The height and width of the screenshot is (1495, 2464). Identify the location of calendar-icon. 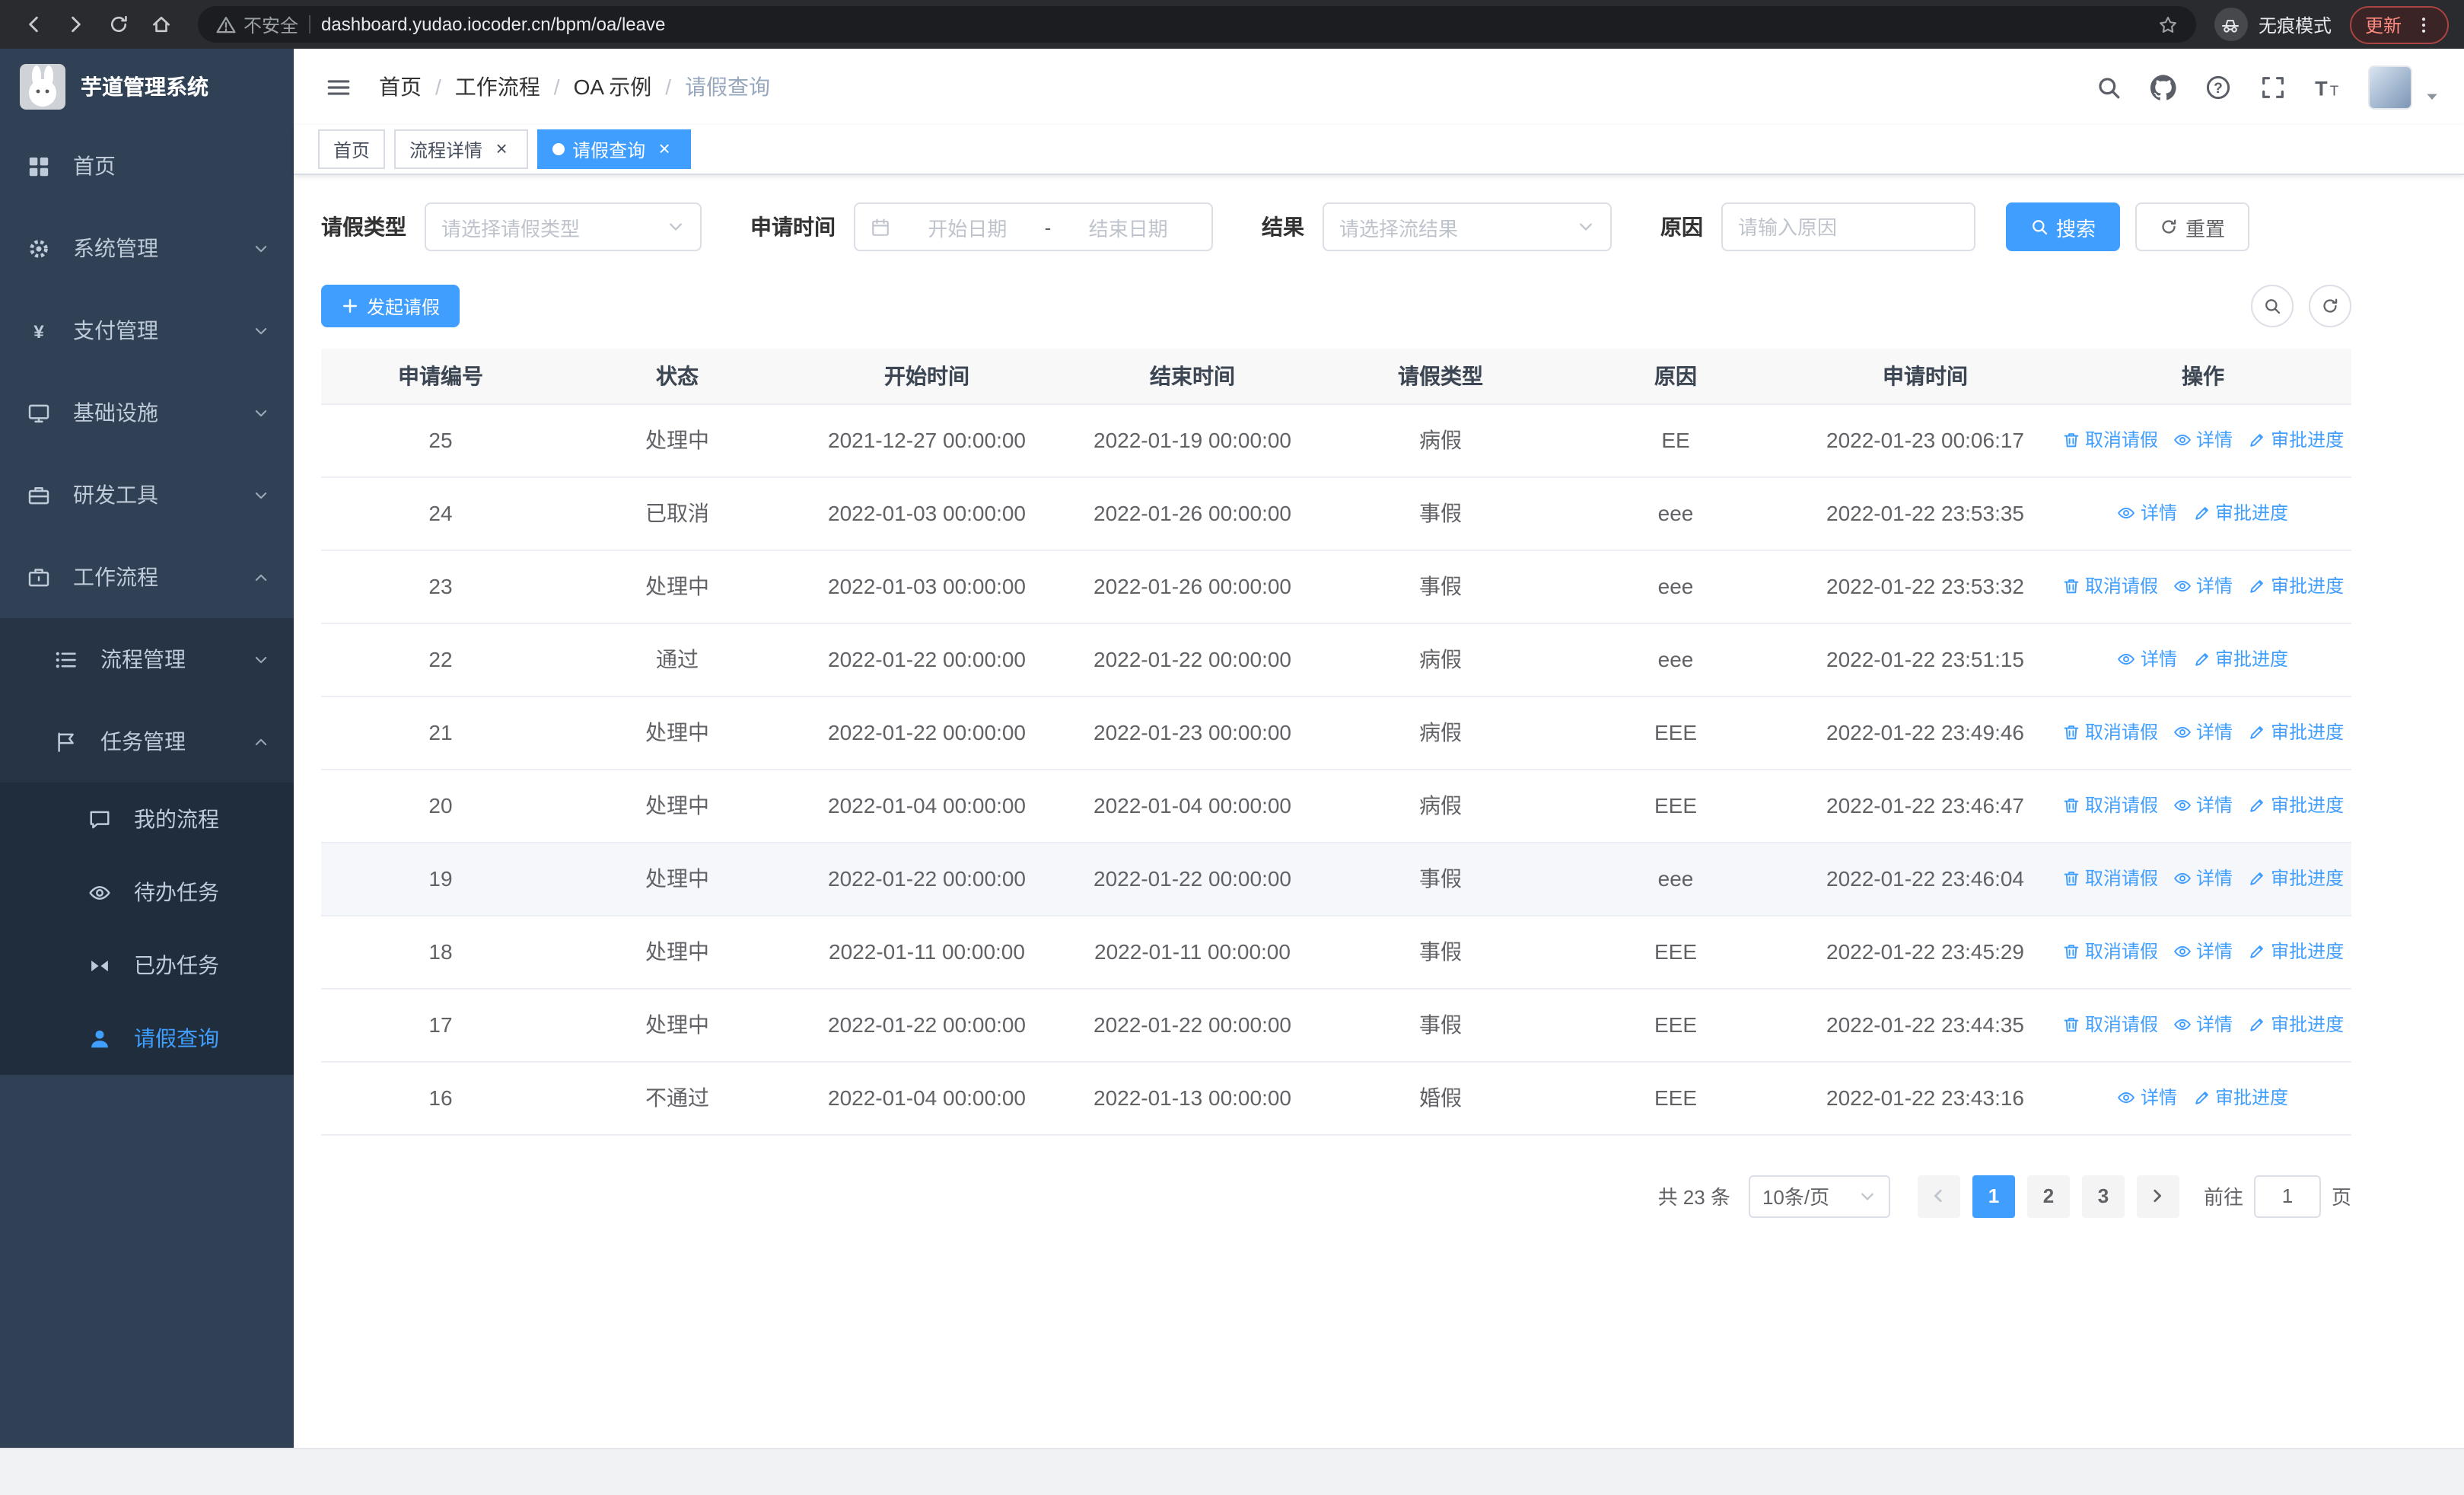
(880, 227).